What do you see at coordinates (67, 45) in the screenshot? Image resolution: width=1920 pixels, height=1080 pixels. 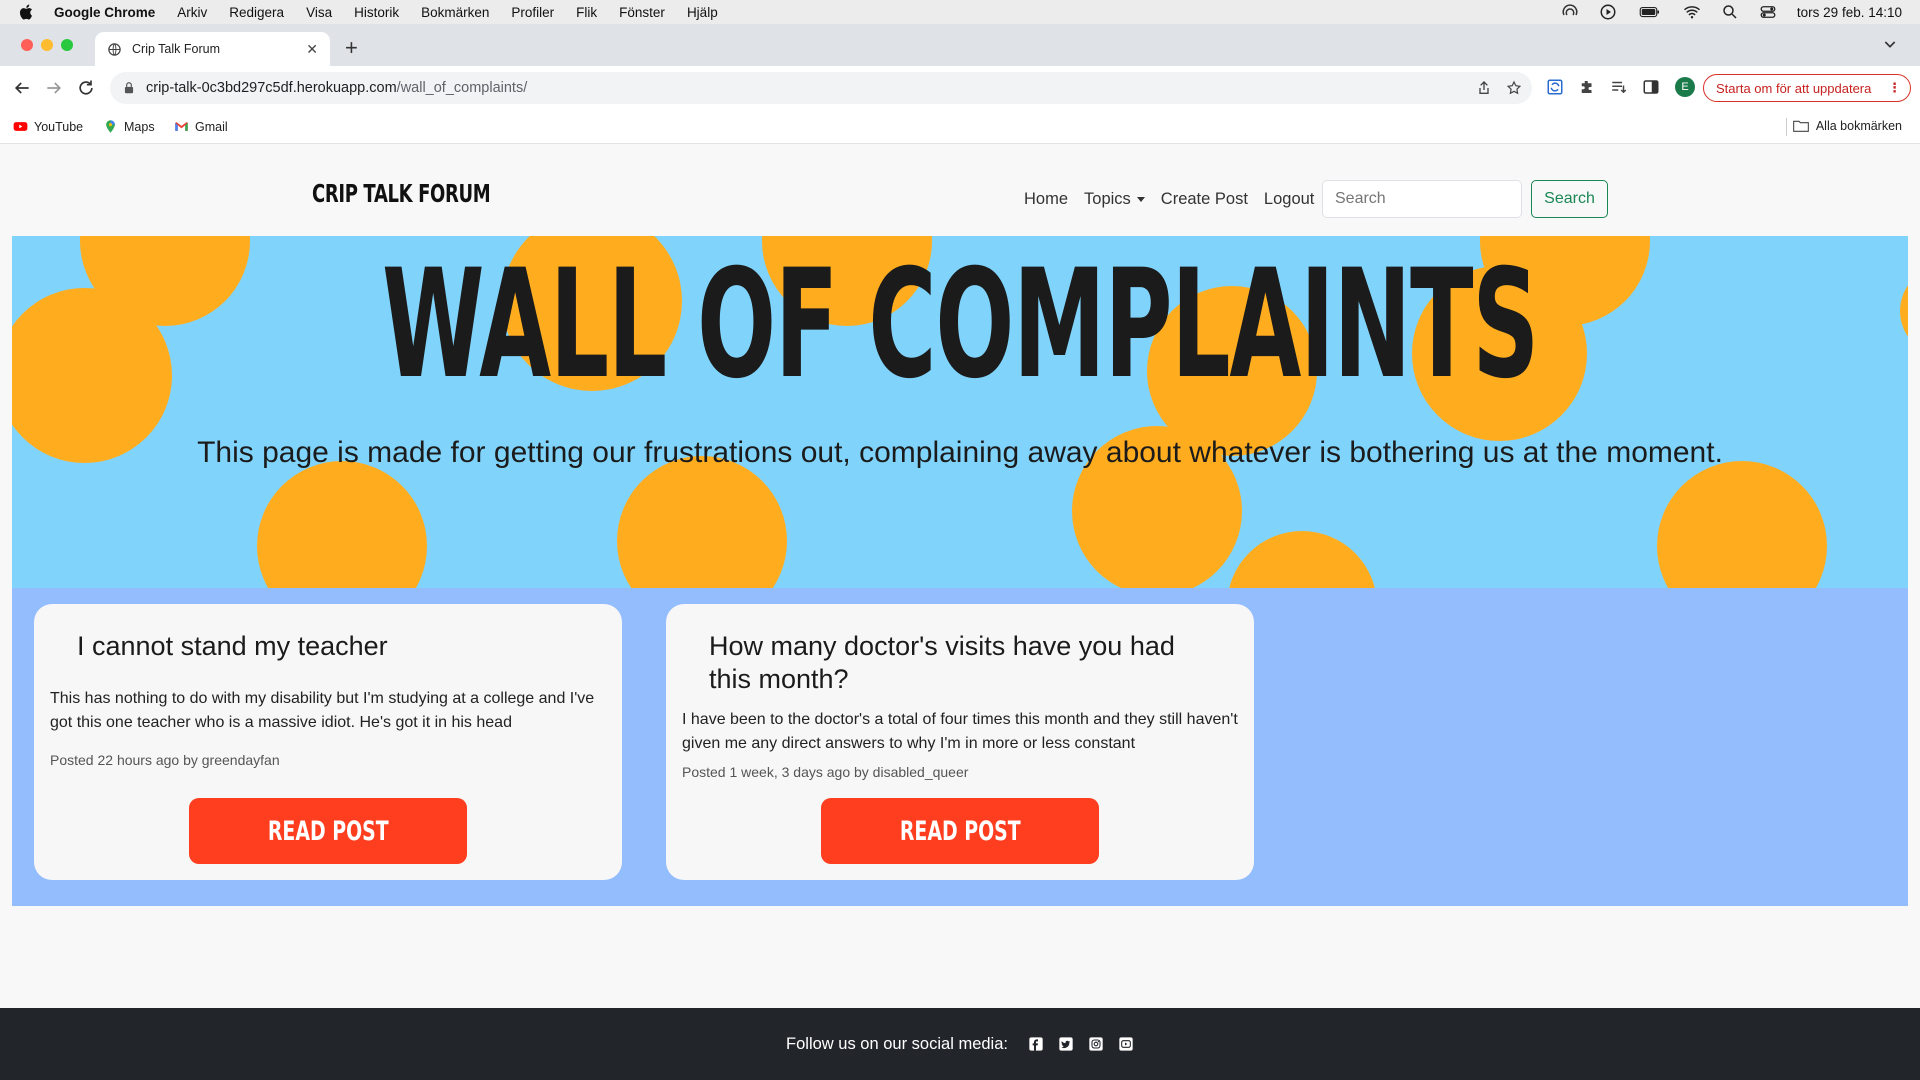 I see `window-zoom-button` at bounding box center [67, 45].